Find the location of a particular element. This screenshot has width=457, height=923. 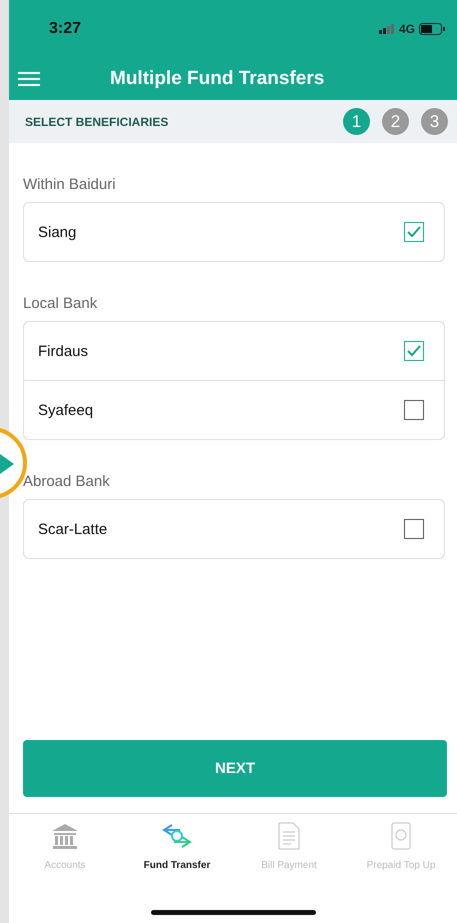

group-title: Local Bank is located at coordinates (60, 303).